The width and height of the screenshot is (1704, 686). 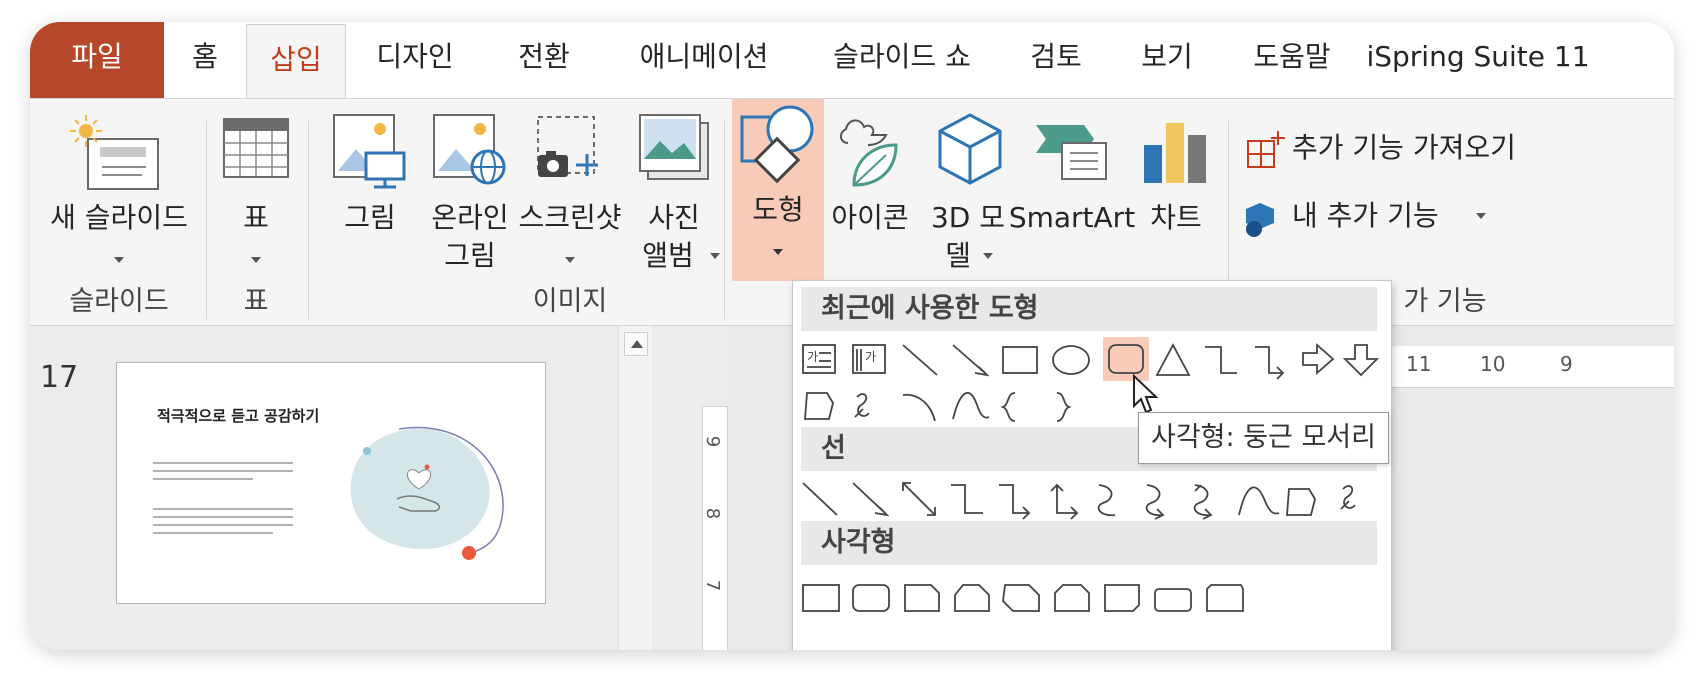 I want to click on thumbnail-scrollbar, so click(x=635, y=488).